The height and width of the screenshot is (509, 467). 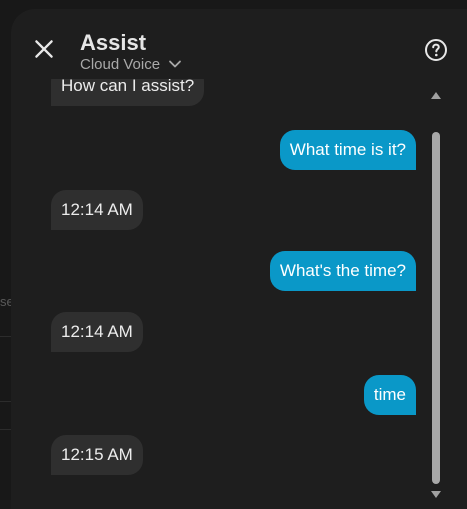 I want to click on scroll-up-arrow-icon, so click(x=436, y=95).